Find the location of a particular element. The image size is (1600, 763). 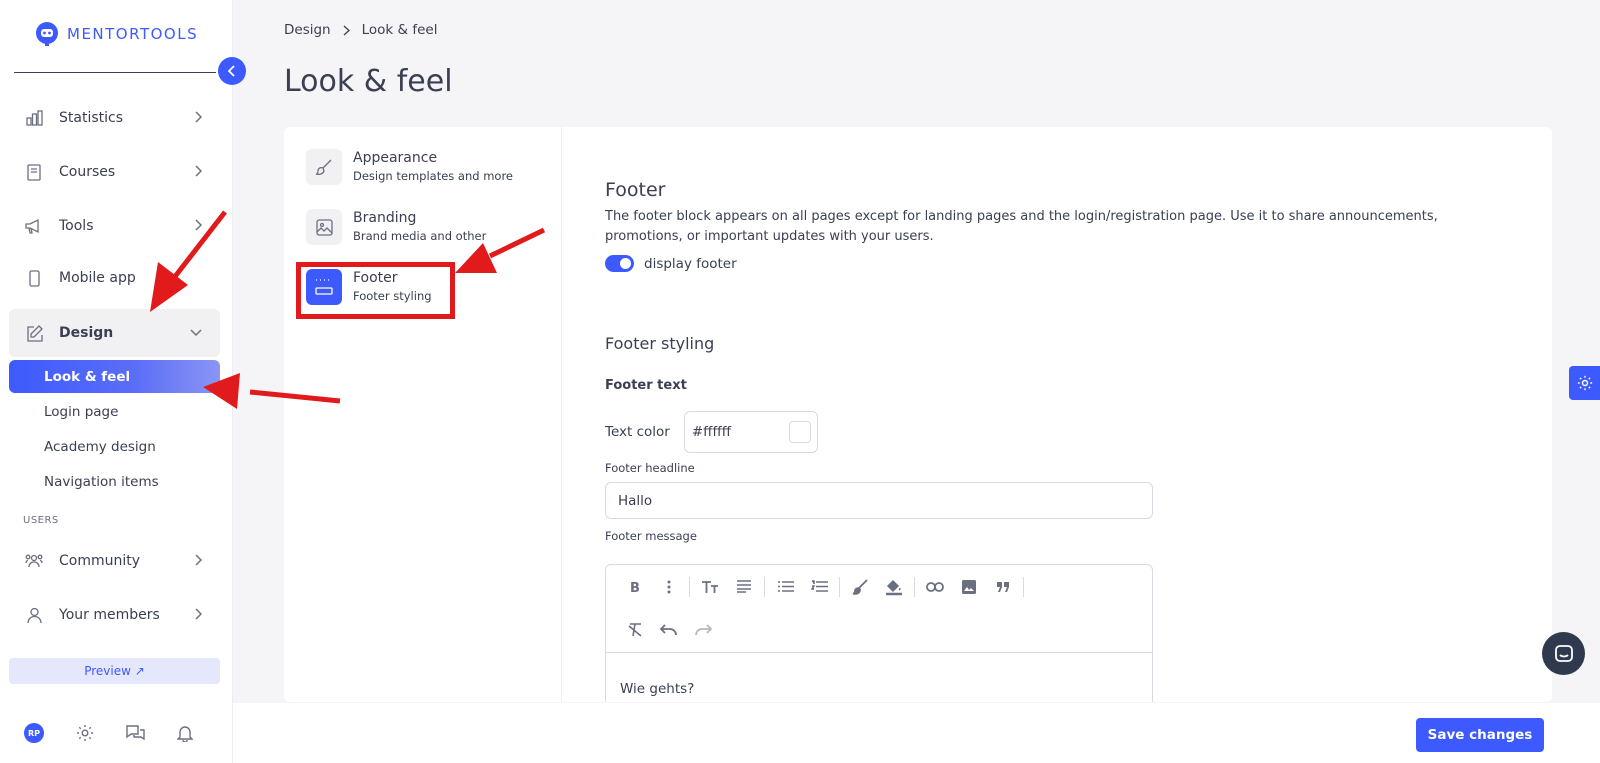

undo-icon is located at coordinates (669, 630).